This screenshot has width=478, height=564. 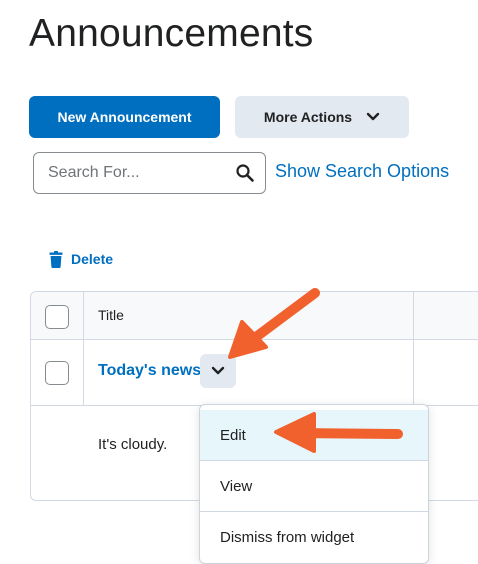 I want to click on delete-label: Delete, so click(x=92, y=259).